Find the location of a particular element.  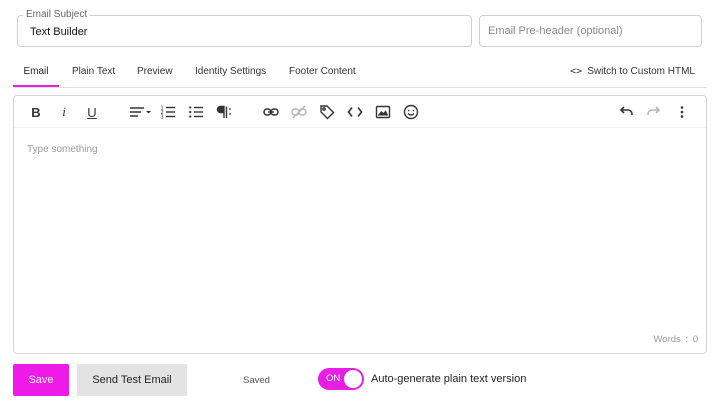

email-subject-label: Email Subject is located at coordinates (57, 15).